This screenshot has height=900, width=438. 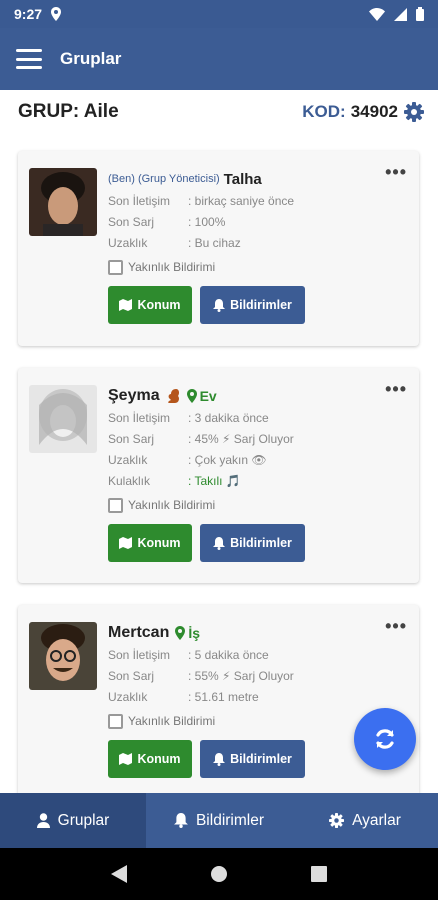 What do you see at coordinates (365, 820) in the screenshot?
I see `nav-ayarlar: Ayarlar` at bounding box center [365, 820].